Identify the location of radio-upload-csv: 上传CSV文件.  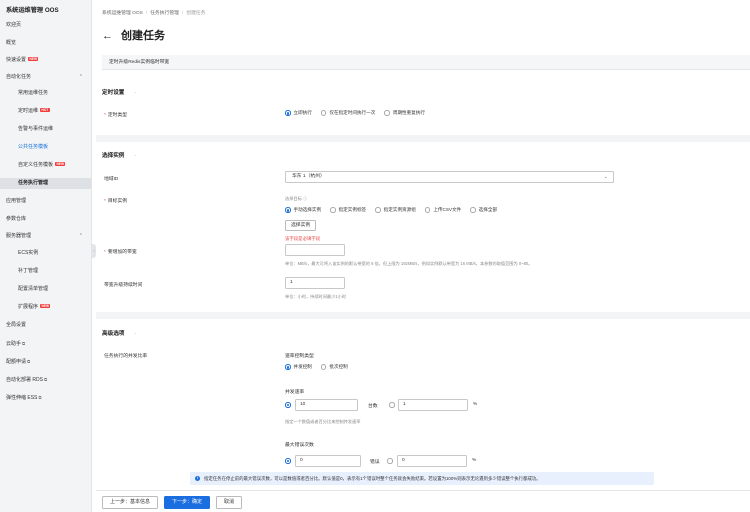
(442, 210).